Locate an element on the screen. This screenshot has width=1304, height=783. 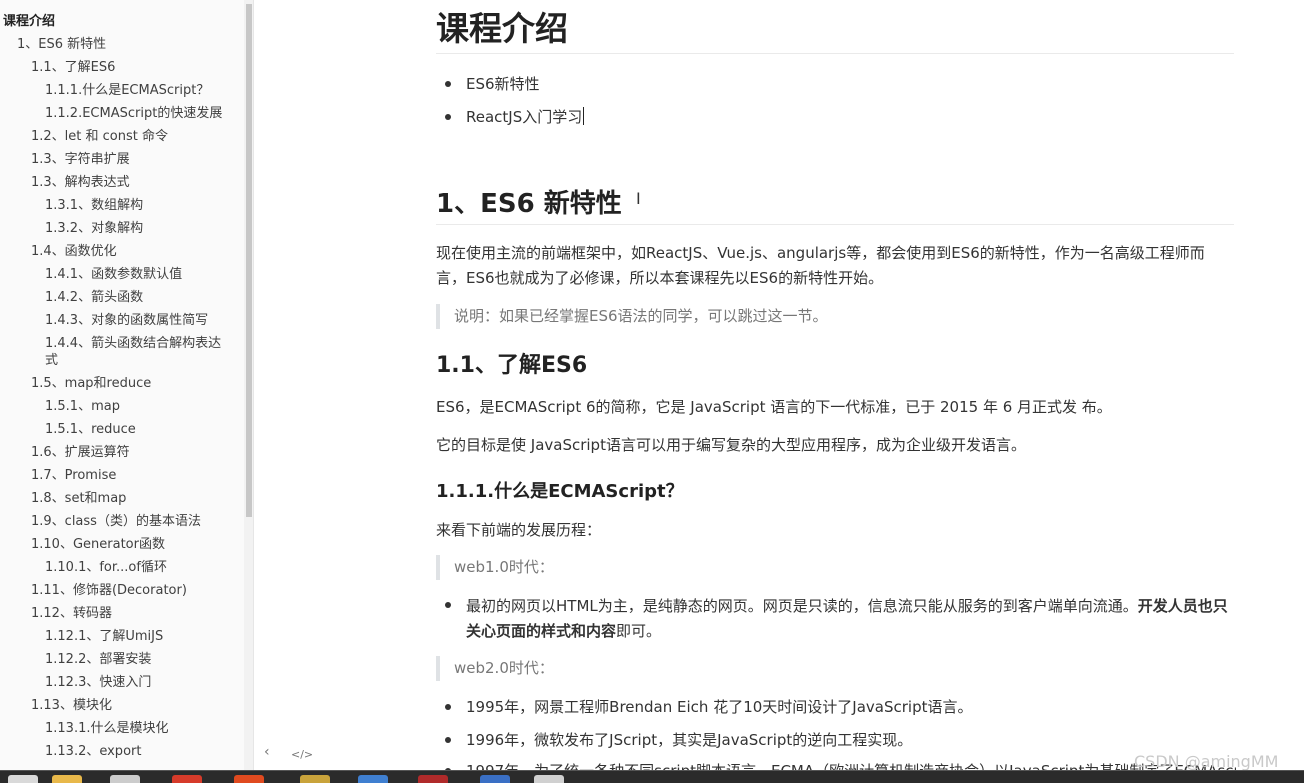
outline-item: 1.5、map和reduce is located at coordinates (122, 383).